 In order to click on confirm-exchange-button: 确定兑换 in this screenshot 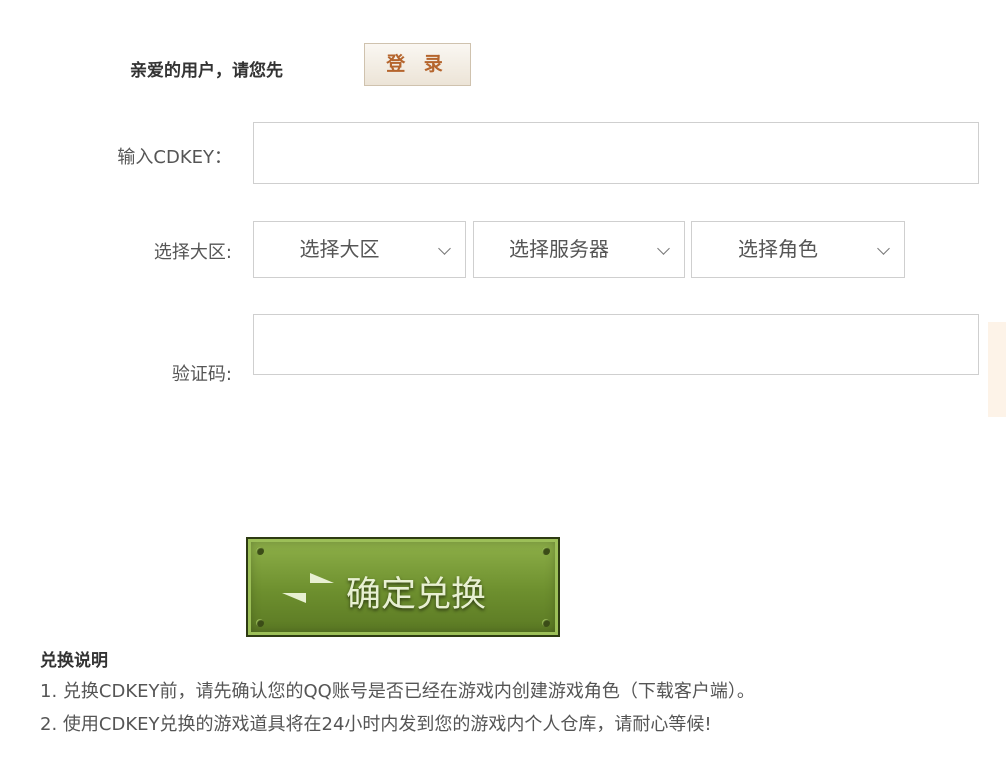, I will do `click(403, 587)`.